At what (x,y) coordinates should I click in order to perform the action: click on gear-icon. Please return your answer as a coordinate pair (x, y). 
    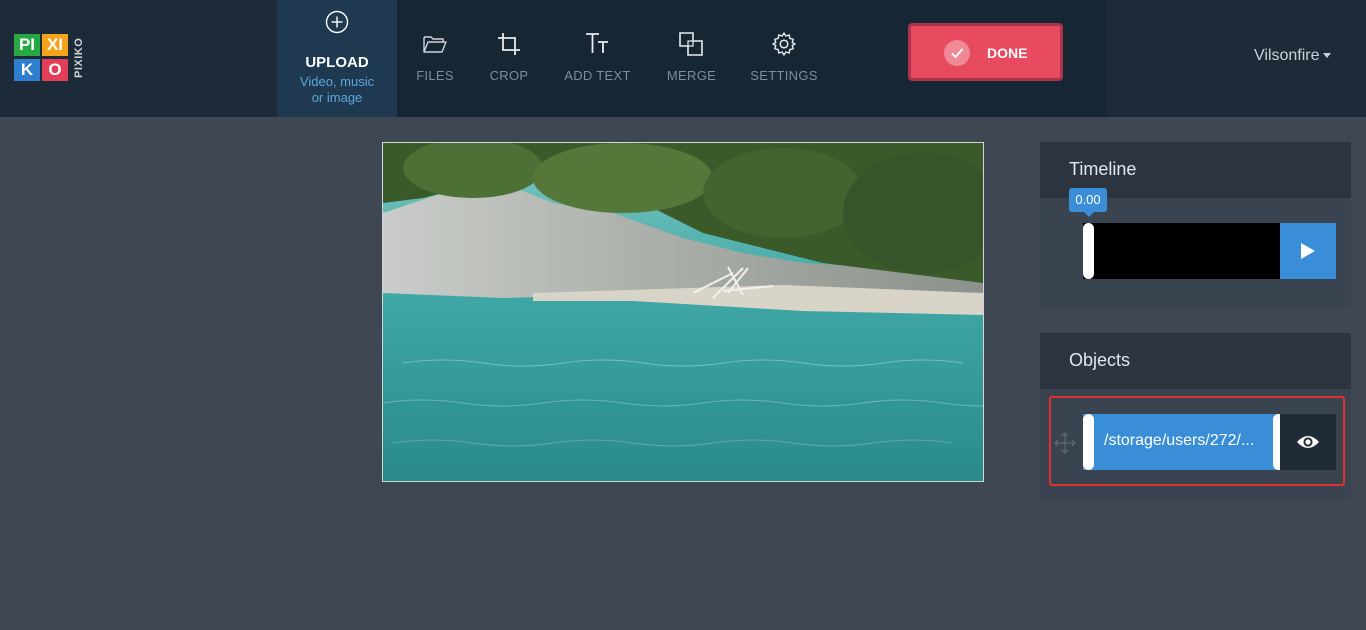
    Looking at the image, I should click on (784, 44).